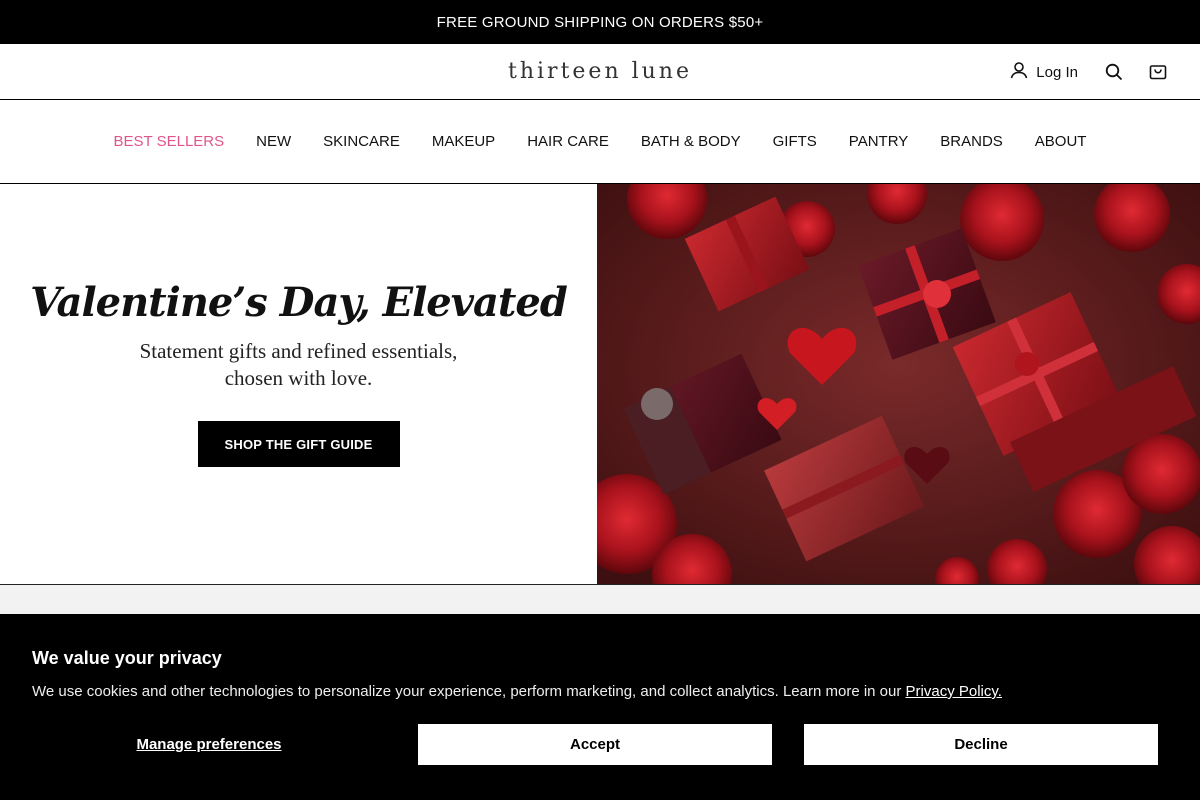 The width and height of the screenshot is (1200, 800). Describe the element at coordinates (971, 141) in the screenshot. I see `nav-item-brands: BRANDS` at that location.